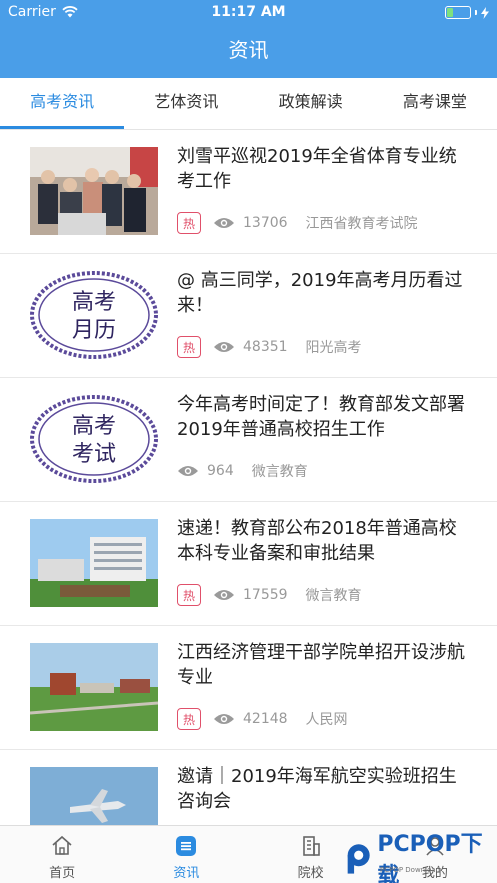 The width and height of the screenshot is (497, 883). I want to click on article-meta: 热 17559 微言教育, so click(269, 595).